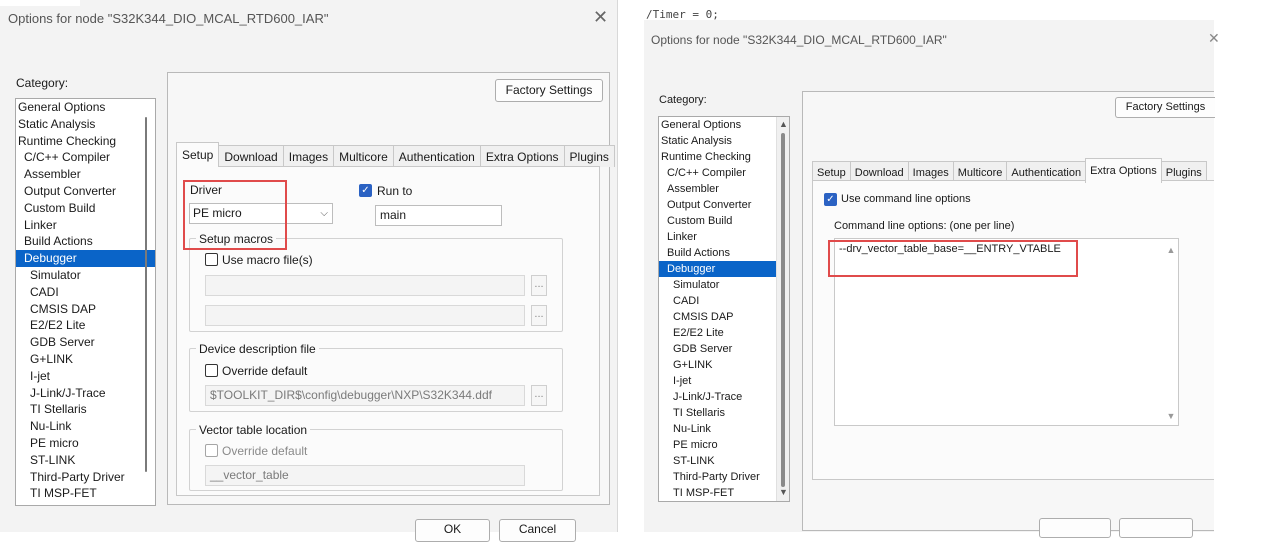 Image resolution: width=1276 pixels, height=542 pixels. Describe the element at coordinates (211, 450) in the screenshot. I see `vector-override-checkbox` at that location.